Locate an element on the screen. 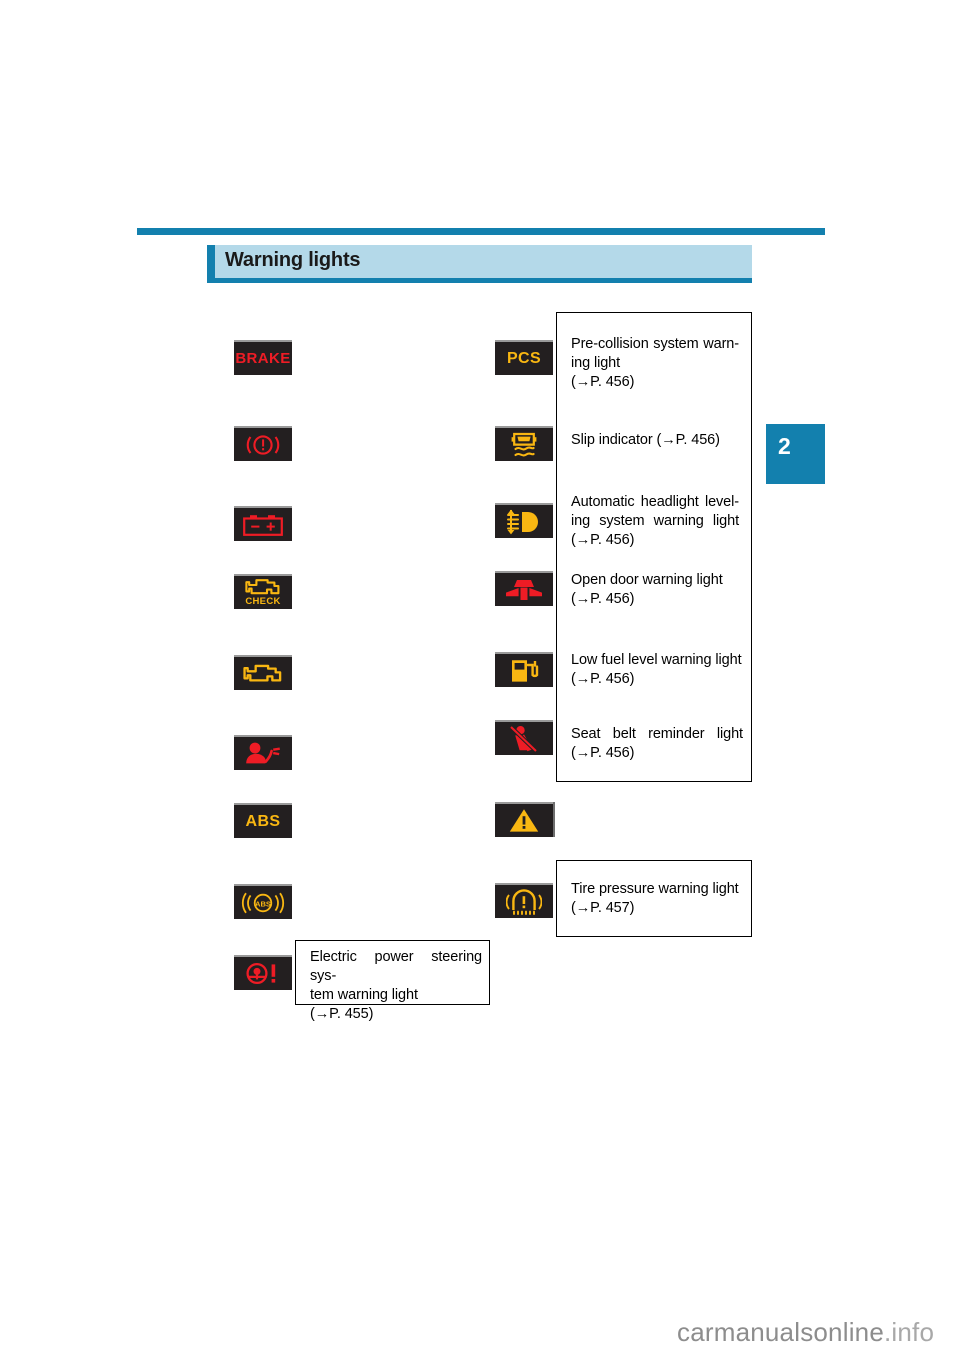 This screenshot has width=960, height=1358. abs-brake-assist-warning-icon: ABS is located at coordinates (263, 901).